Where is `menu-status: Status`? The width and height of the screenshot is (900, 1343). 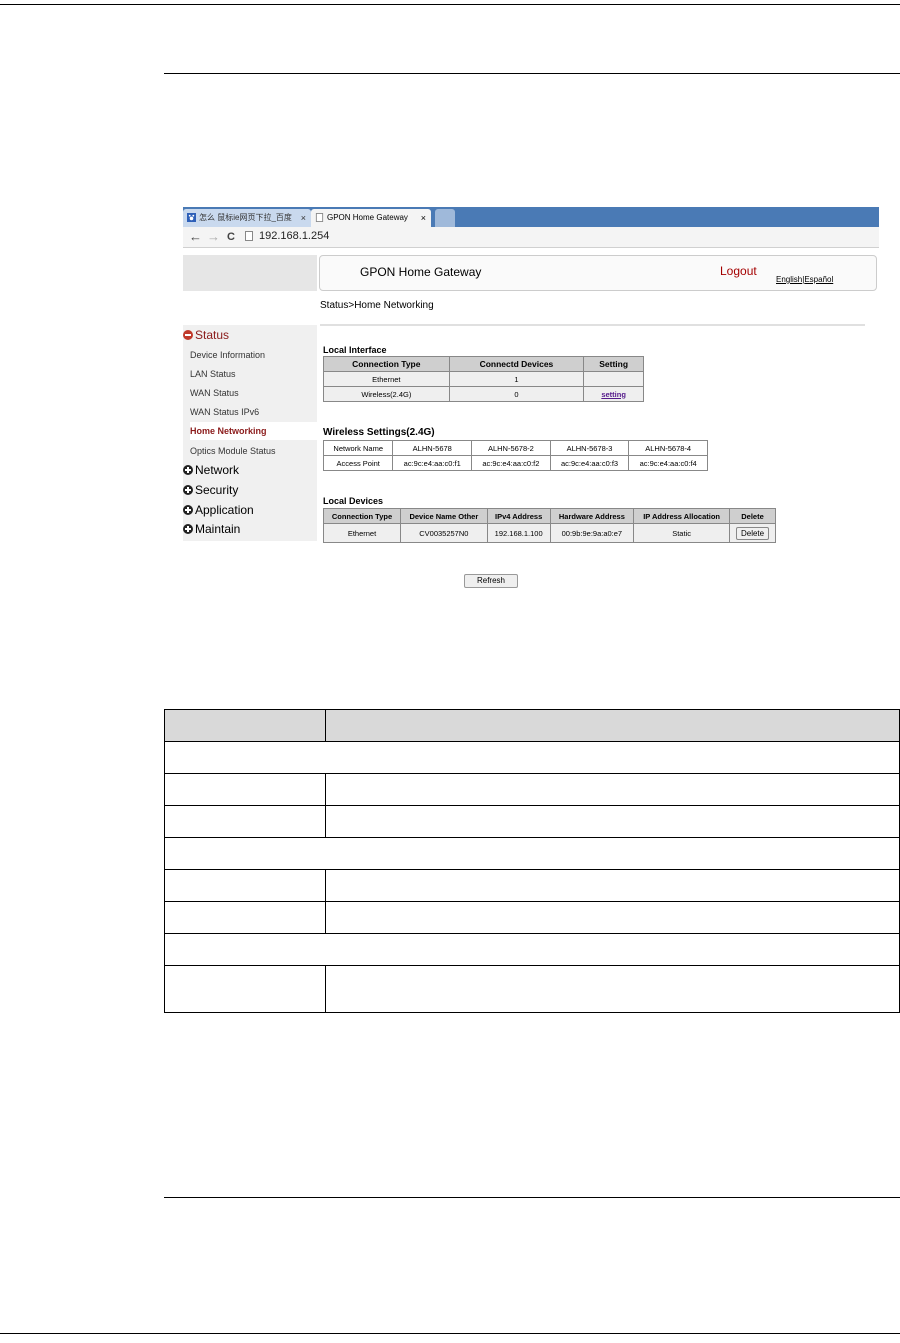 menu-status: Status is located at coordinates (206, 335).